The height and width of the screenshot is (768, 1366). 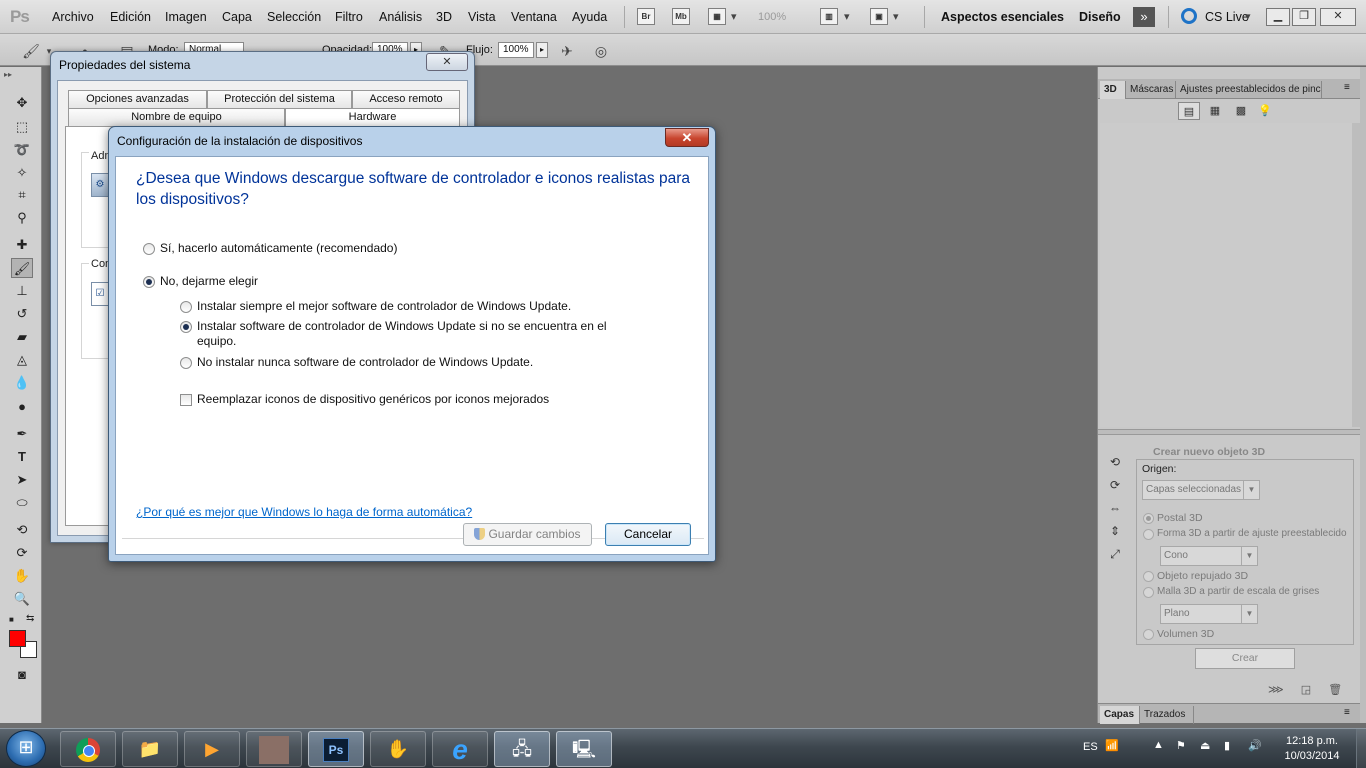 I want to click on taskbar-clock: 12:18 p.m. 10/03/2014, so click(x=1312, y=749).